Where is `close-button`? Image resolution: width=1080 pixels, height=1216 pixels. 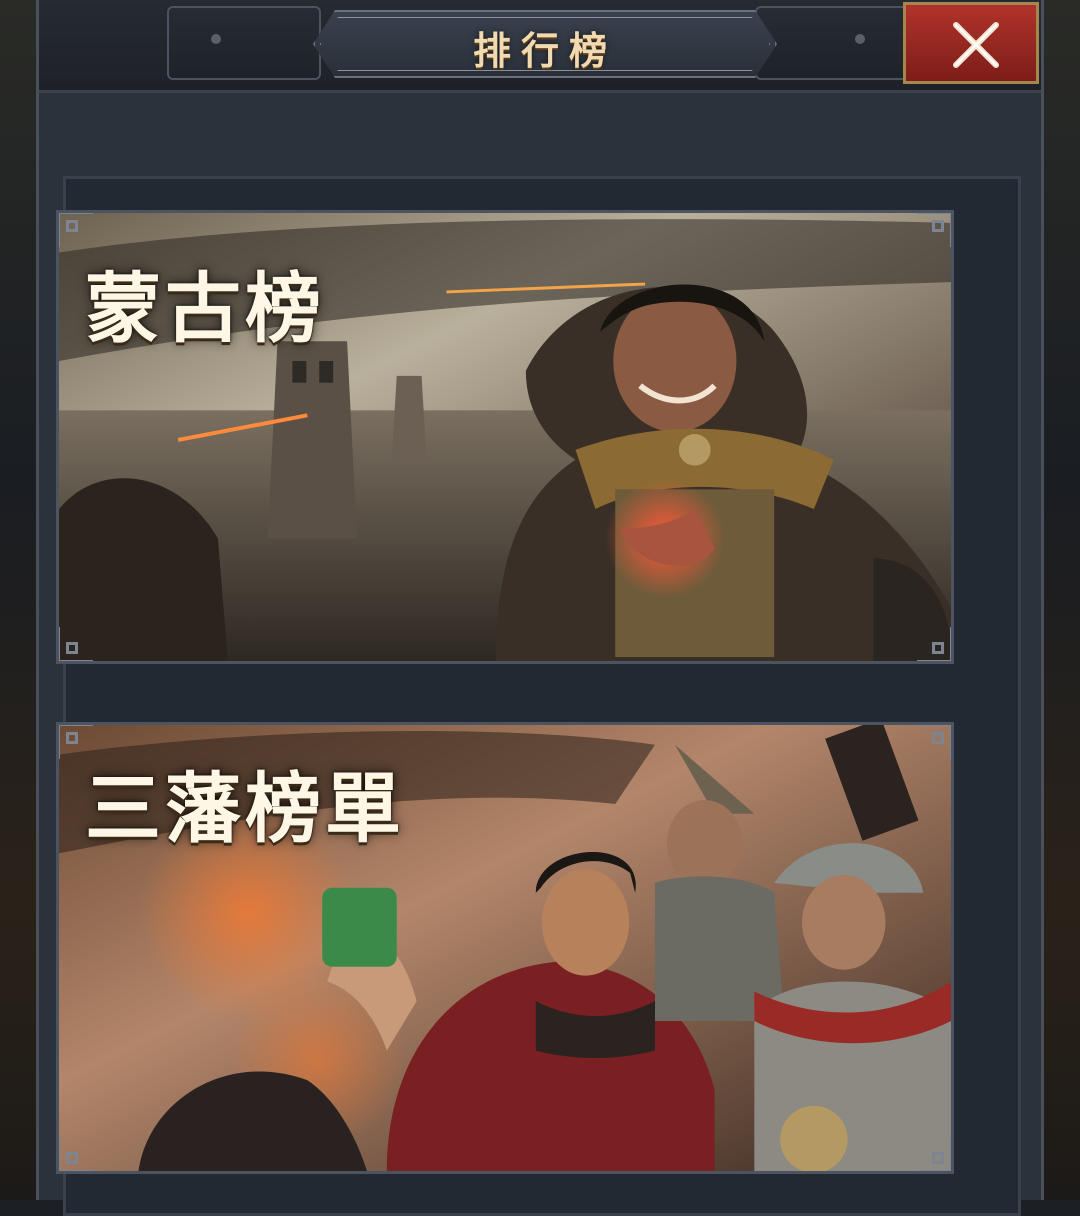
close-button is located at coordinates (971, 43).